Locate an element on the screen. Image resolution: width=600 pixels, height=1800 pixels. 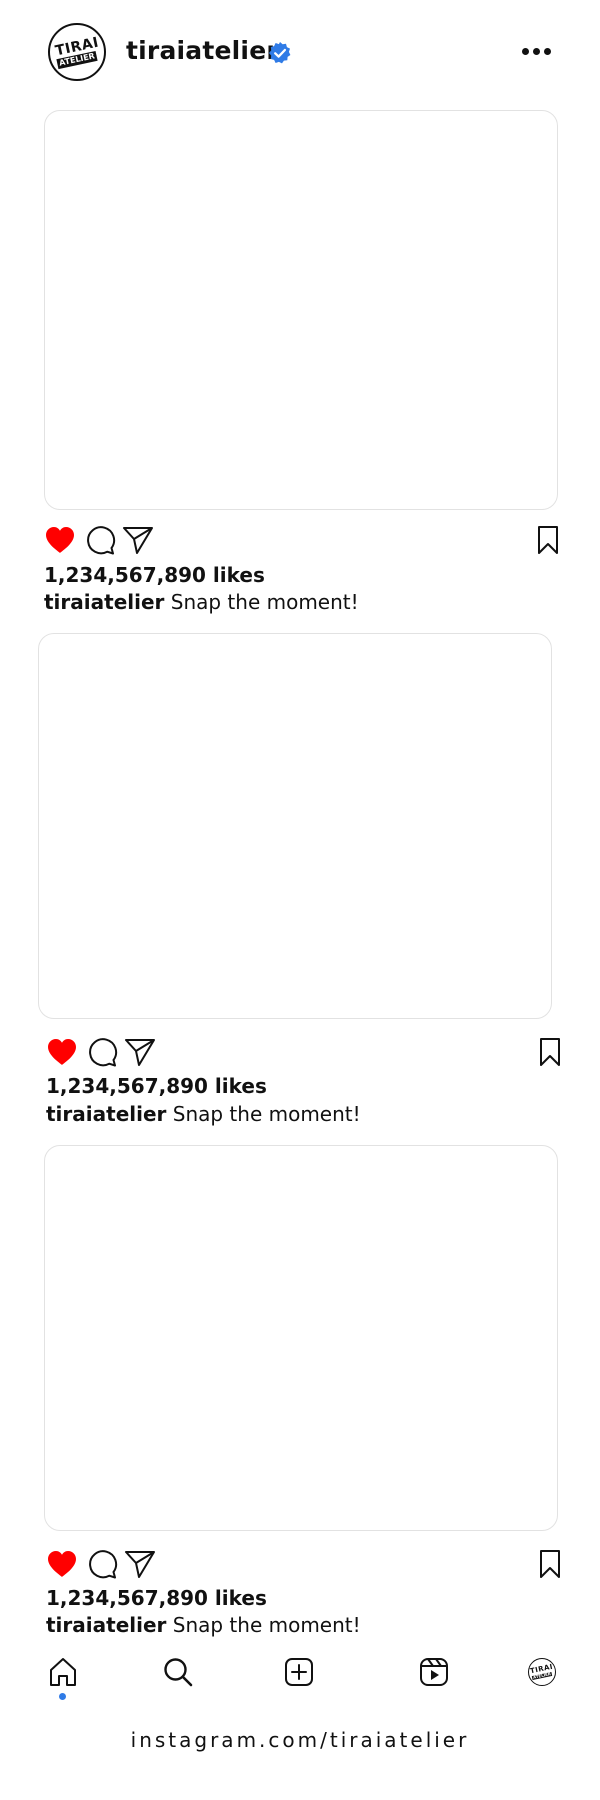
search-icon is located at coordinates (178, 1672).